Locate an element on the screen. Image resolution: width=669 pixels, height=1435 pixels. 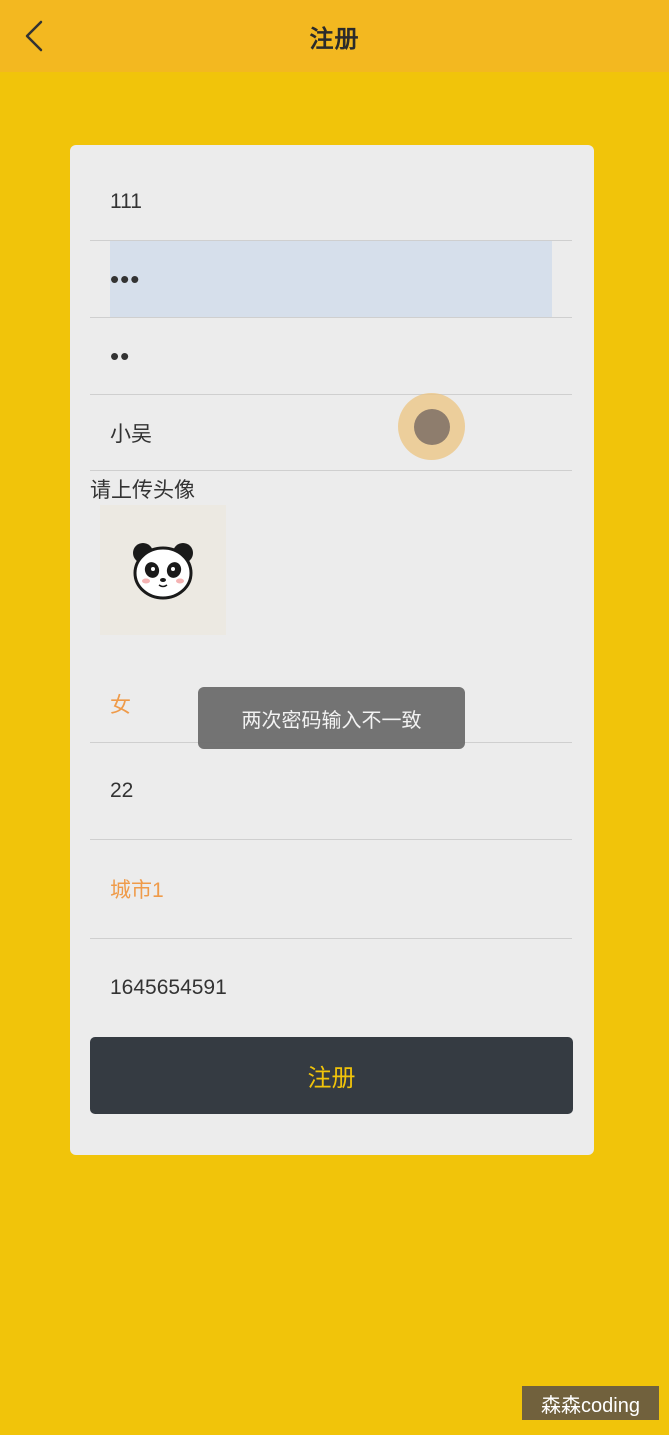
nav-header: 注册 is located at coordinates (334, 36).